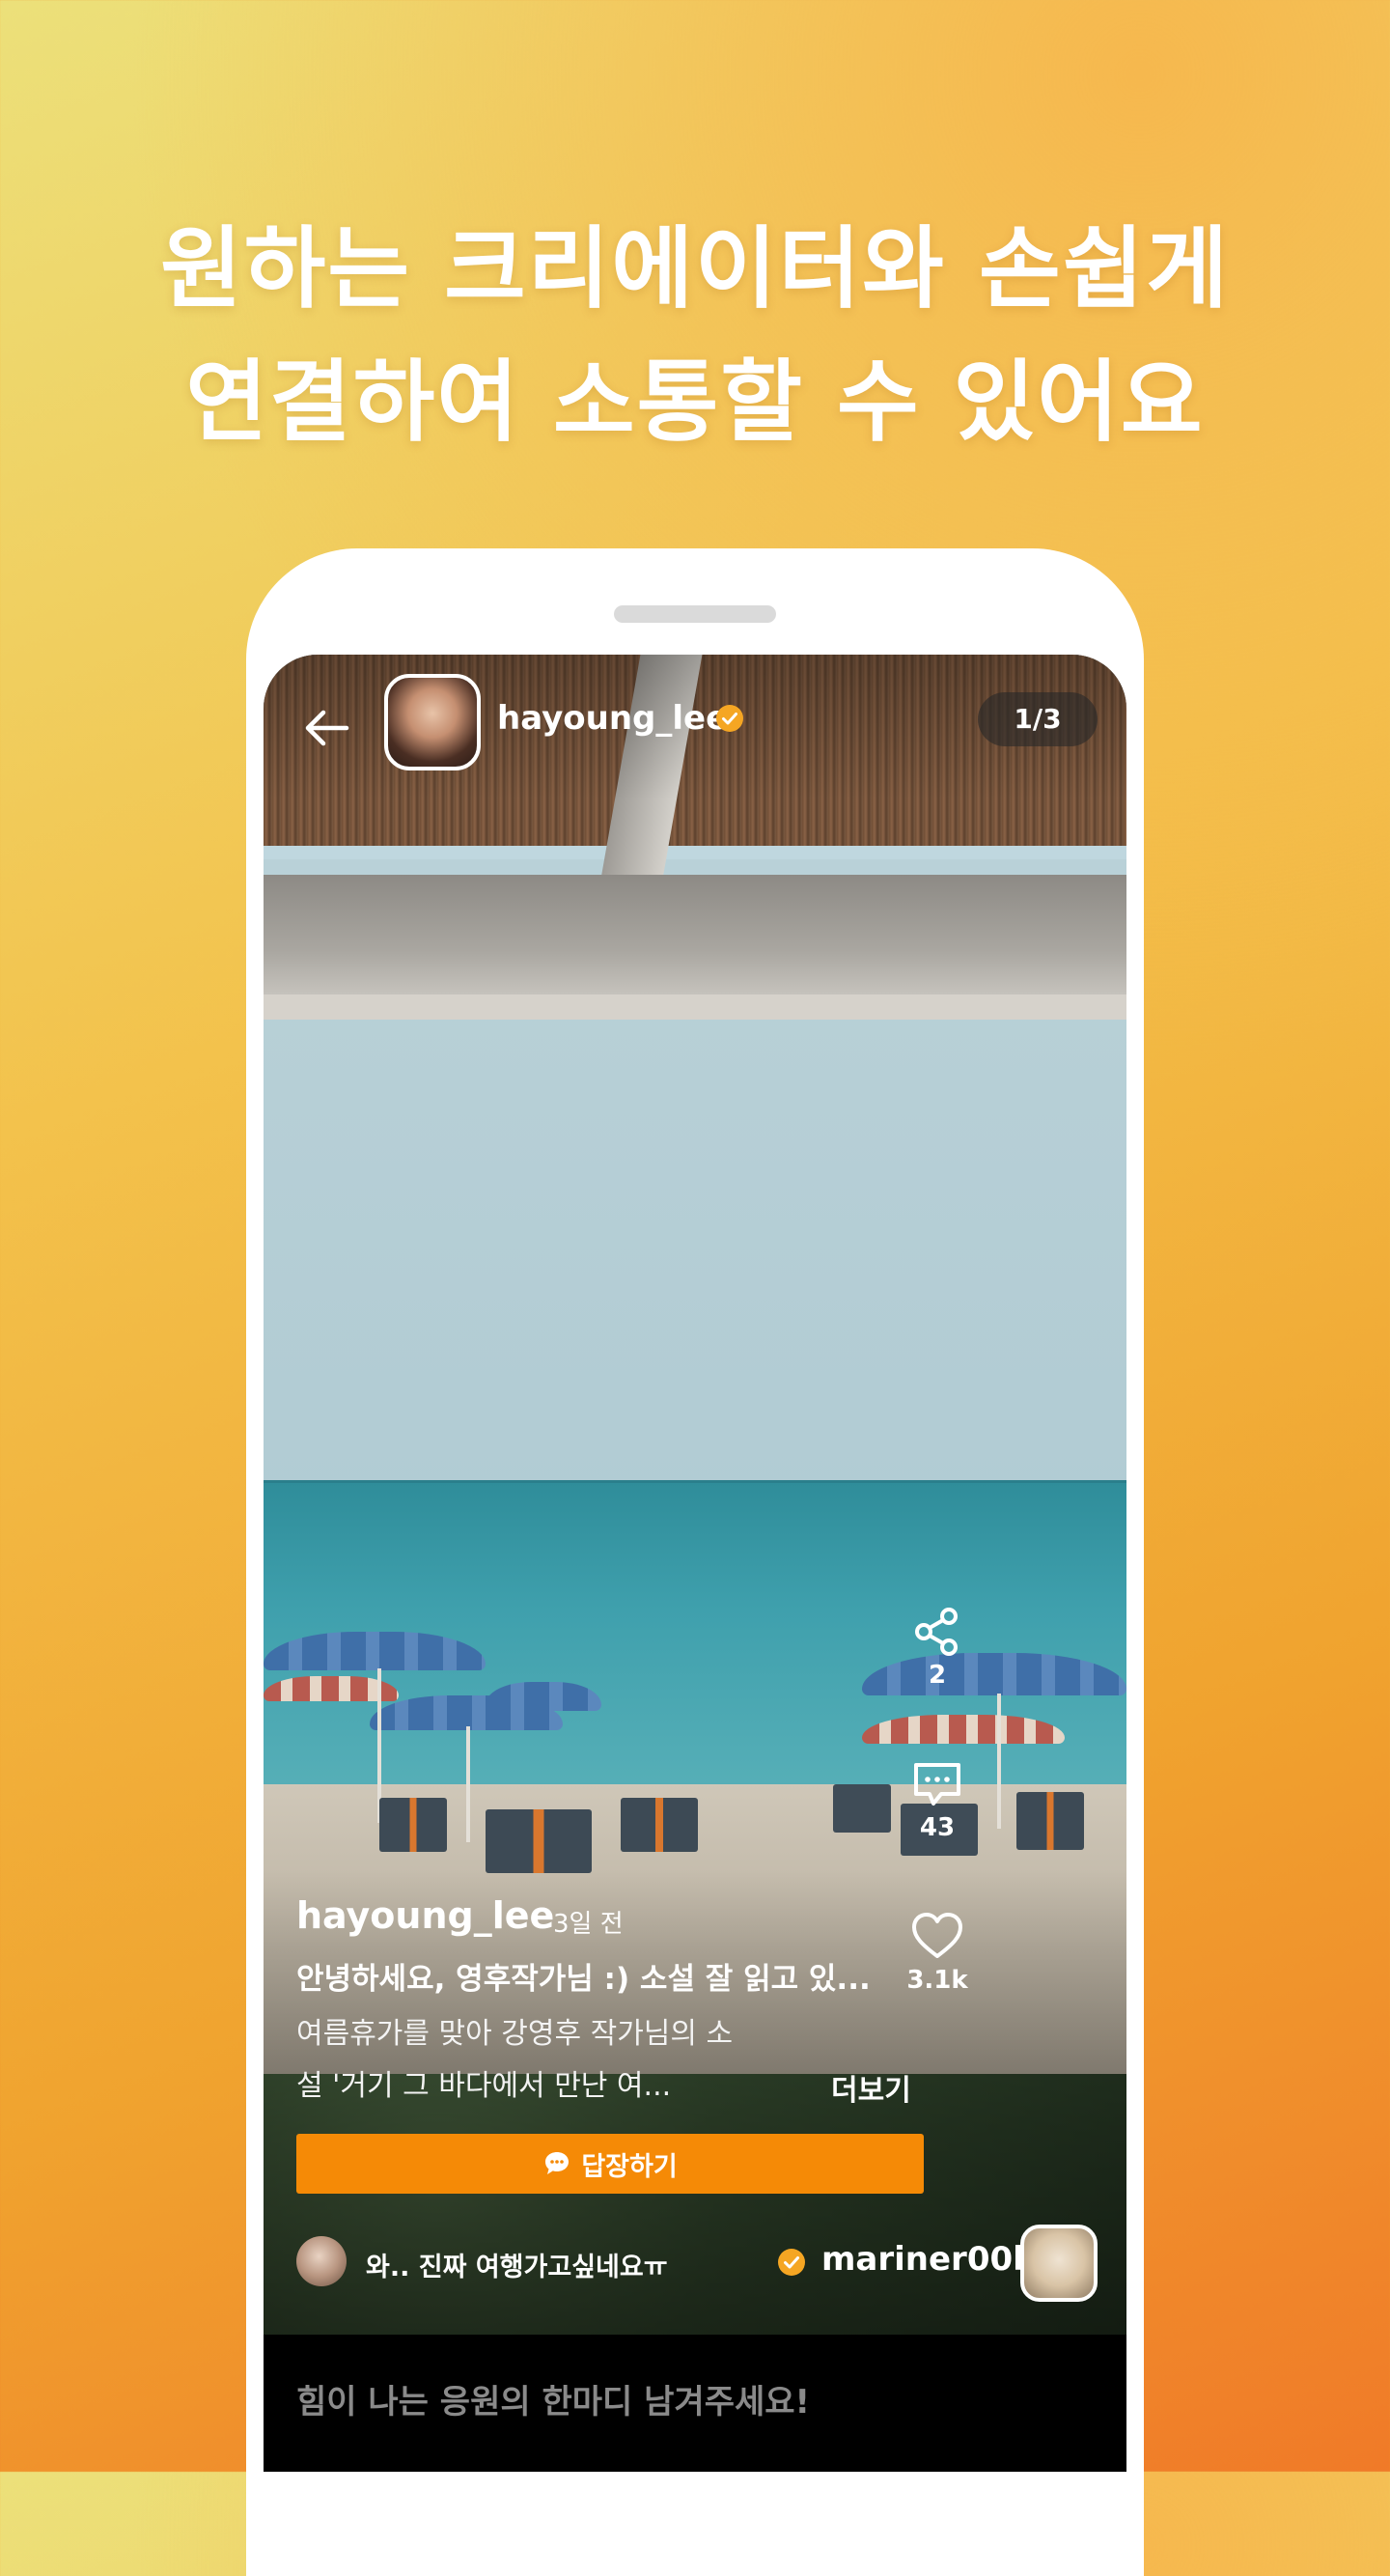 The height and width of the screenshot is (2576, 1390). What do you see at coordinates (937, 1785) in the screenshot?
I see `comment-icon` at bounding box center [937, 1785].